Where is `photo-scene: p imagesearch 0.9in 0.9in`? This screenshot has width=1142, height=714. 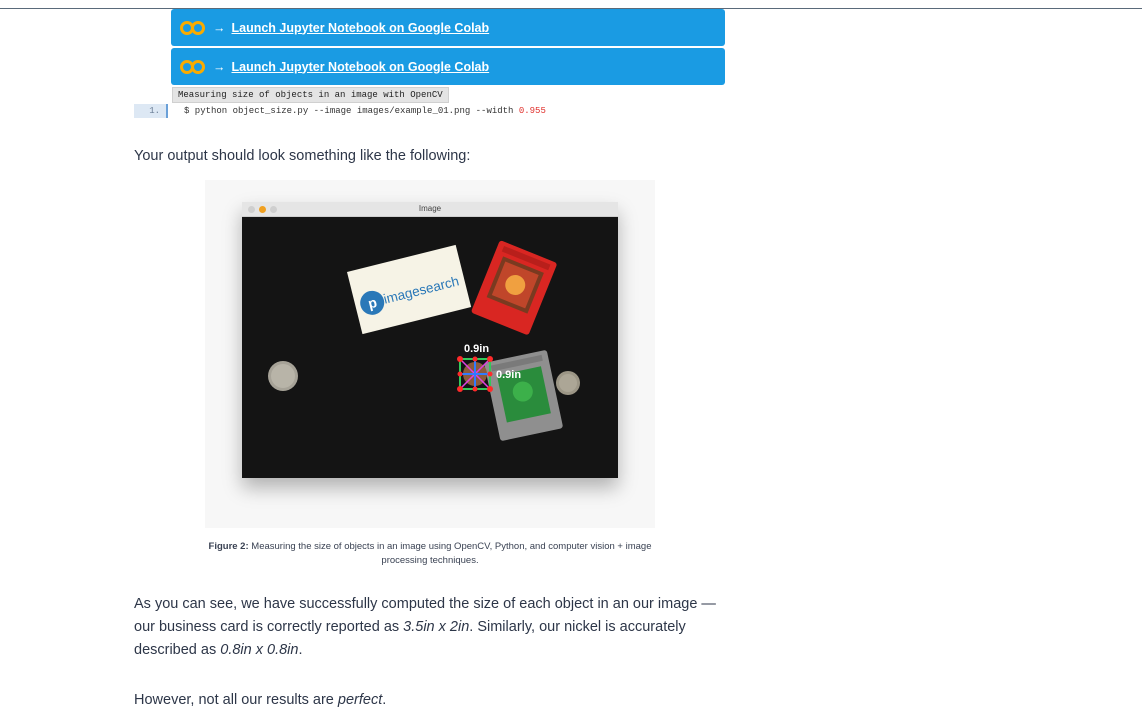 photo-scene: p imagesearch 0.9in 0.9in is located at coordinates (430, 347).